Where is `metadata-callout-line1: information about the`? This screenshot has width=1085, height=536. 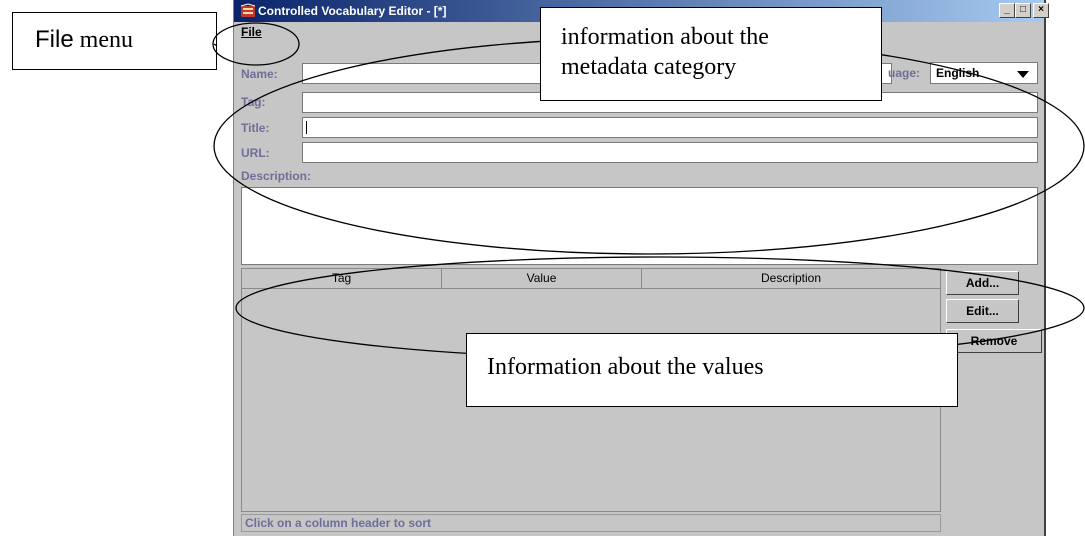 metadata-callout-line1: information about the is located at coordinates (665, 37).